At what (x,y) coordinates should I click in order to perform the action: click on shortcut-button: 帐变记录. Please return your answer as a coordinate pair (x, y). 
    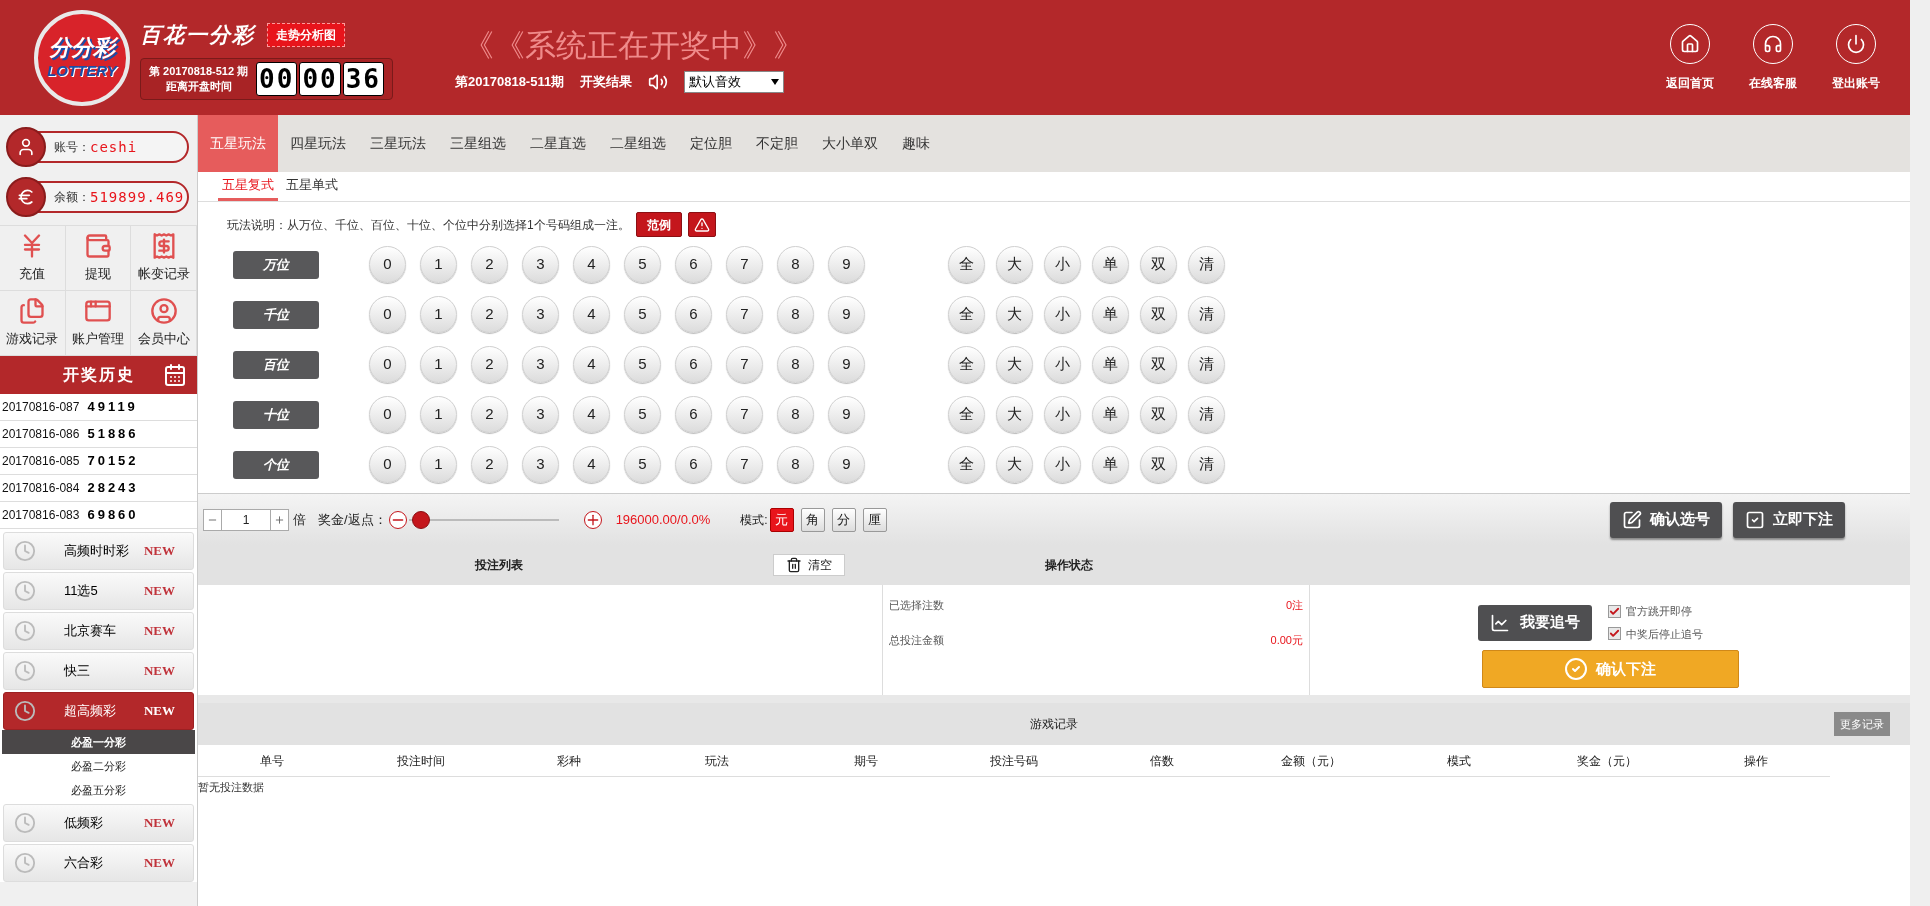
    Looking at the image, I should click on (164, 258).